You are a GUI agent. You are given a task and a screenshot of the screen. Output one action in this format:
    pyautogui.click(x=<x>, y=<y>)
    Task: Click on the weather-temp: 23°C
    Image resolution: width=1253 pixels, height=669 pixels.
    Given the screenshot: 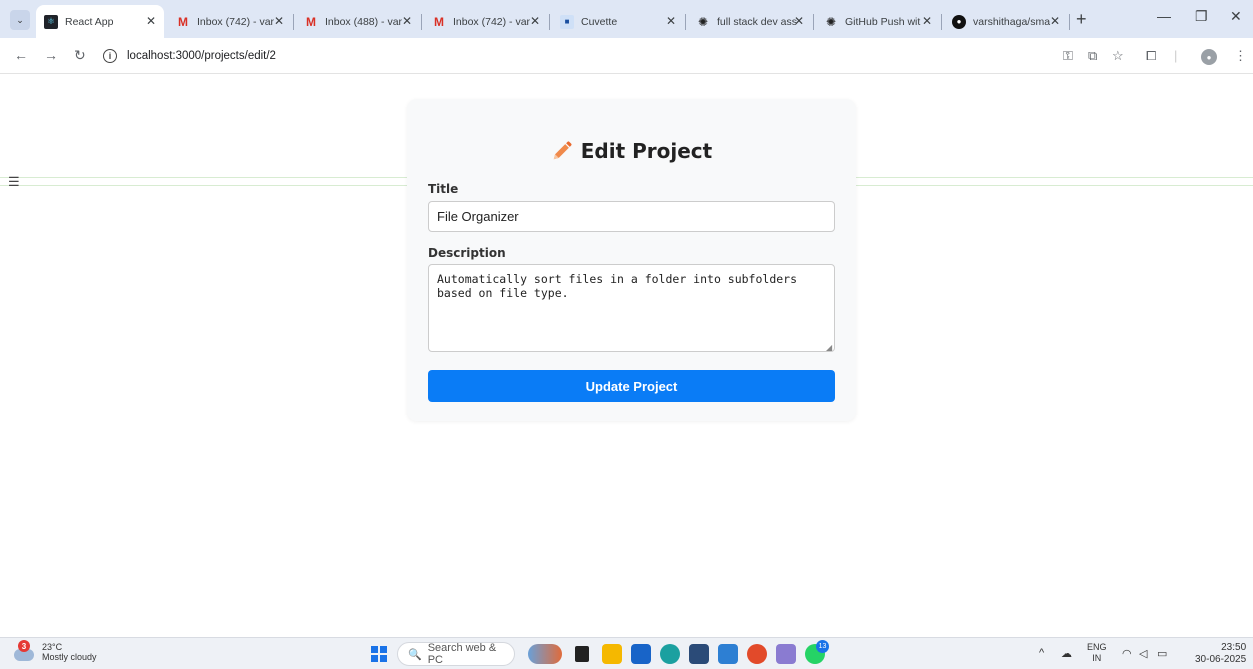 What is the action you would take?
    pyautogui.click(x=52, y=647)
    